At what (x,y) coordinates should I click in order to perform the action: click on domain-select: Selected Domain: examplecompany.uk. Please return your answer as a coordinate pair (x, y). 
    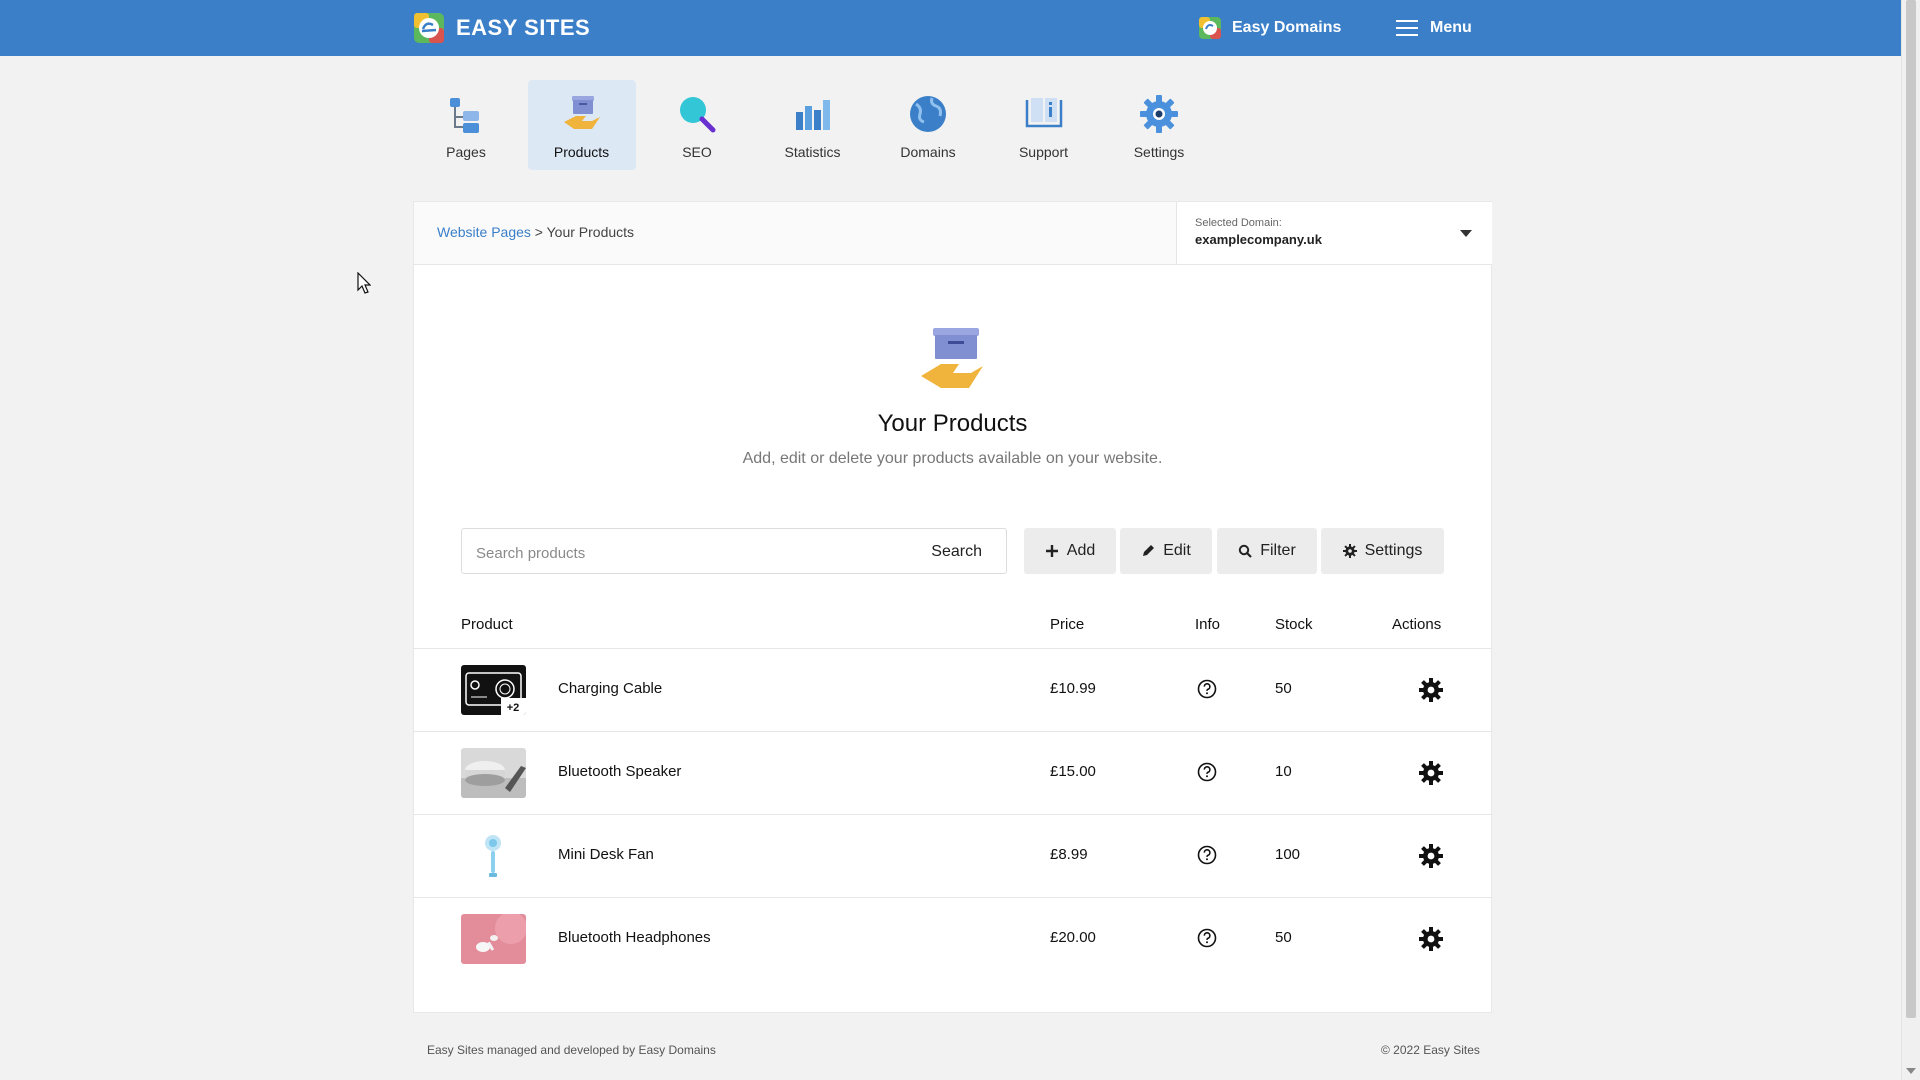
    Looking at the image, I should click on (1334, 233).